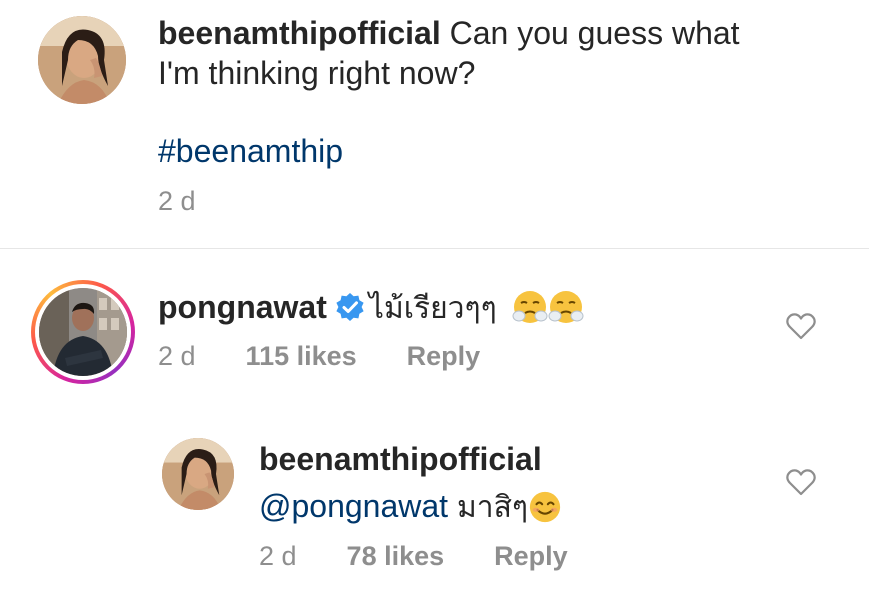 The height and width of the screenshot is (609, 869). Describe the element at coordinates (299, 33) in the screenshot. I see `caption-username: beenamthipofficial` at that location.